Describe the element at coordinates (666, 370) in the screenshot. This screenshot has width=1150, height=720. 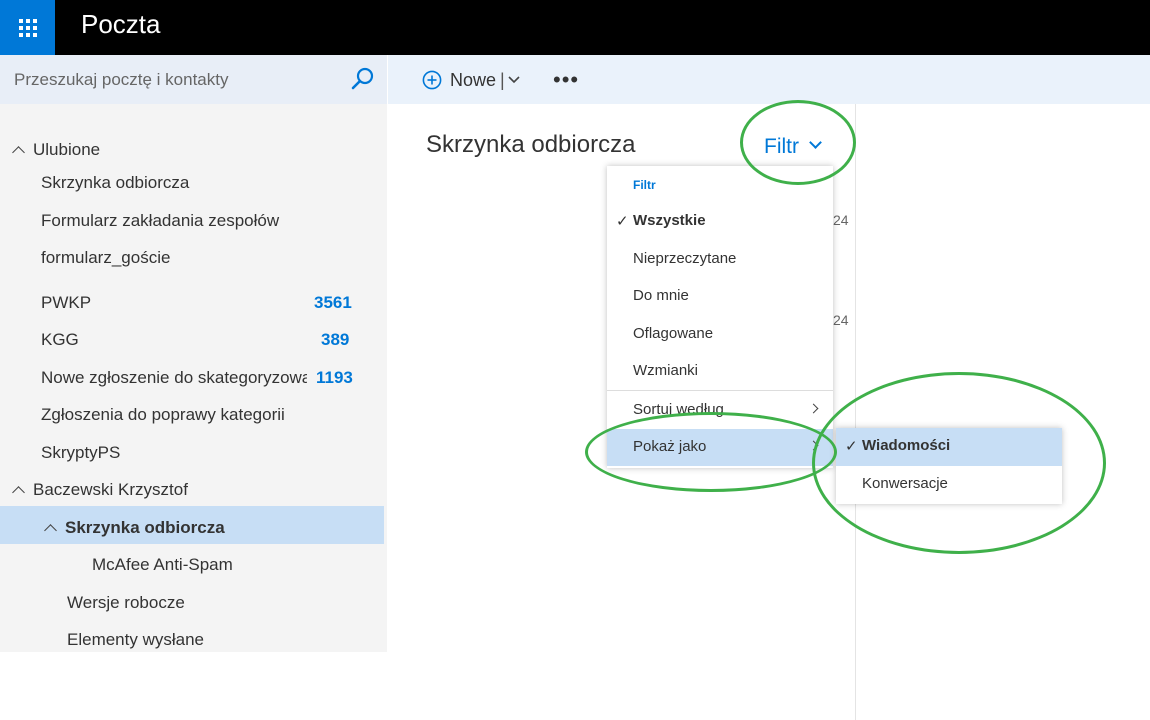
I see `menu-item-label: Wzmianki` at that location.